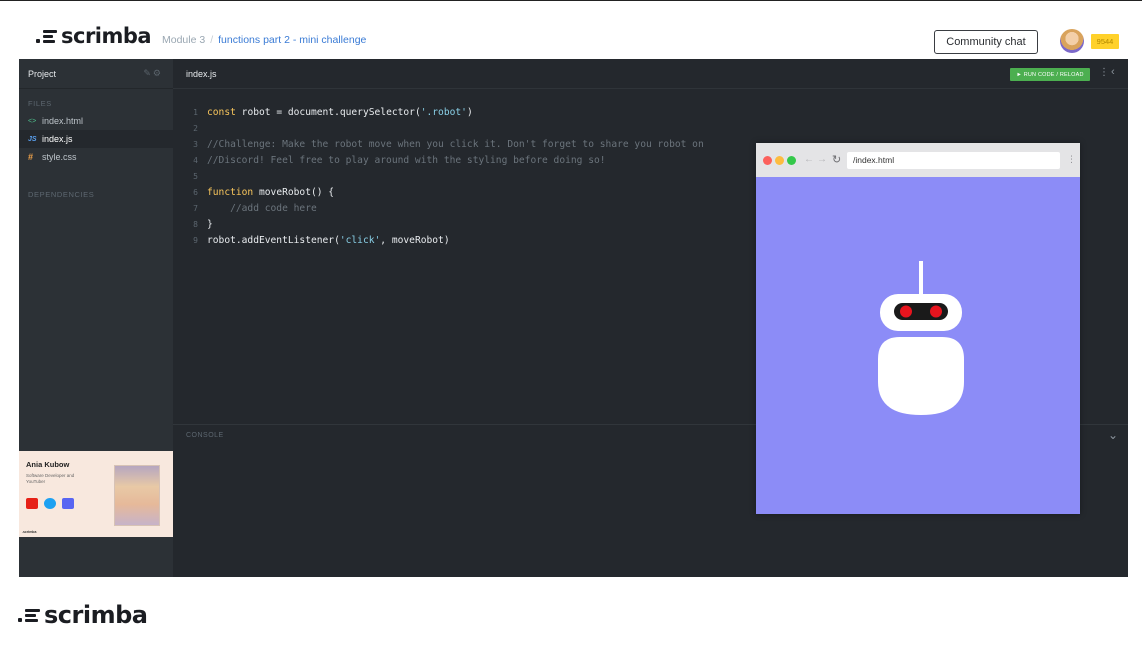  What do you see at coordinates (292, 40) in the screenshot?
I see `breadcrumb-current: functions part 2 - mini challenge` at bounding box center [292, 40].